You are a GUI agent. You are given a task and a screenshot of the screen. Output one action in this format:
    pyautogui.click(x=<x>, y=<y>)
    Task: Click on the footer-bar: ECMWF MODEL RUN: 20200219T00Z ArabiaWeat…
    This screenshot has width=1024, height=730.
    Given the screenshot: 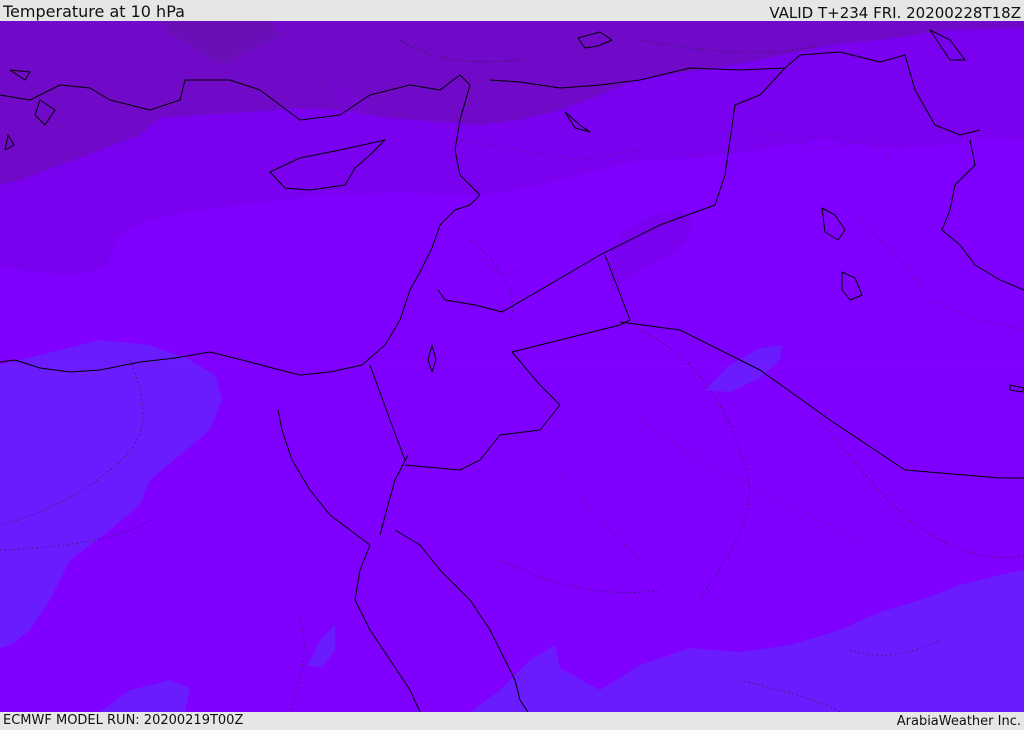 What is the action you would take?
    pyautogui.click(x=512, y=720)
    